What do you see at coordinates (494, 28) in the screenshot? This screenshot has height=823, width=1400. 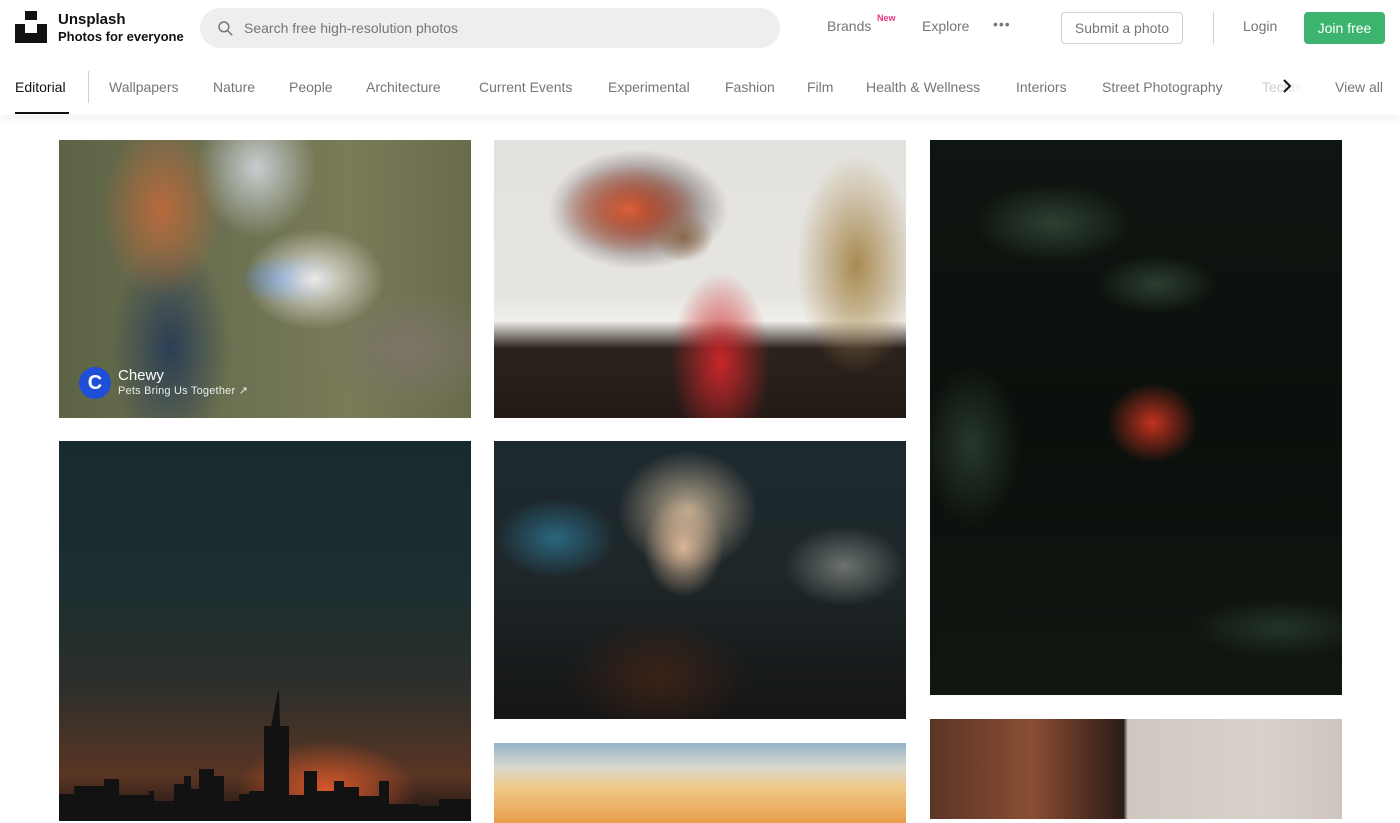 I see `search-input` at bounding box center [494, 28].